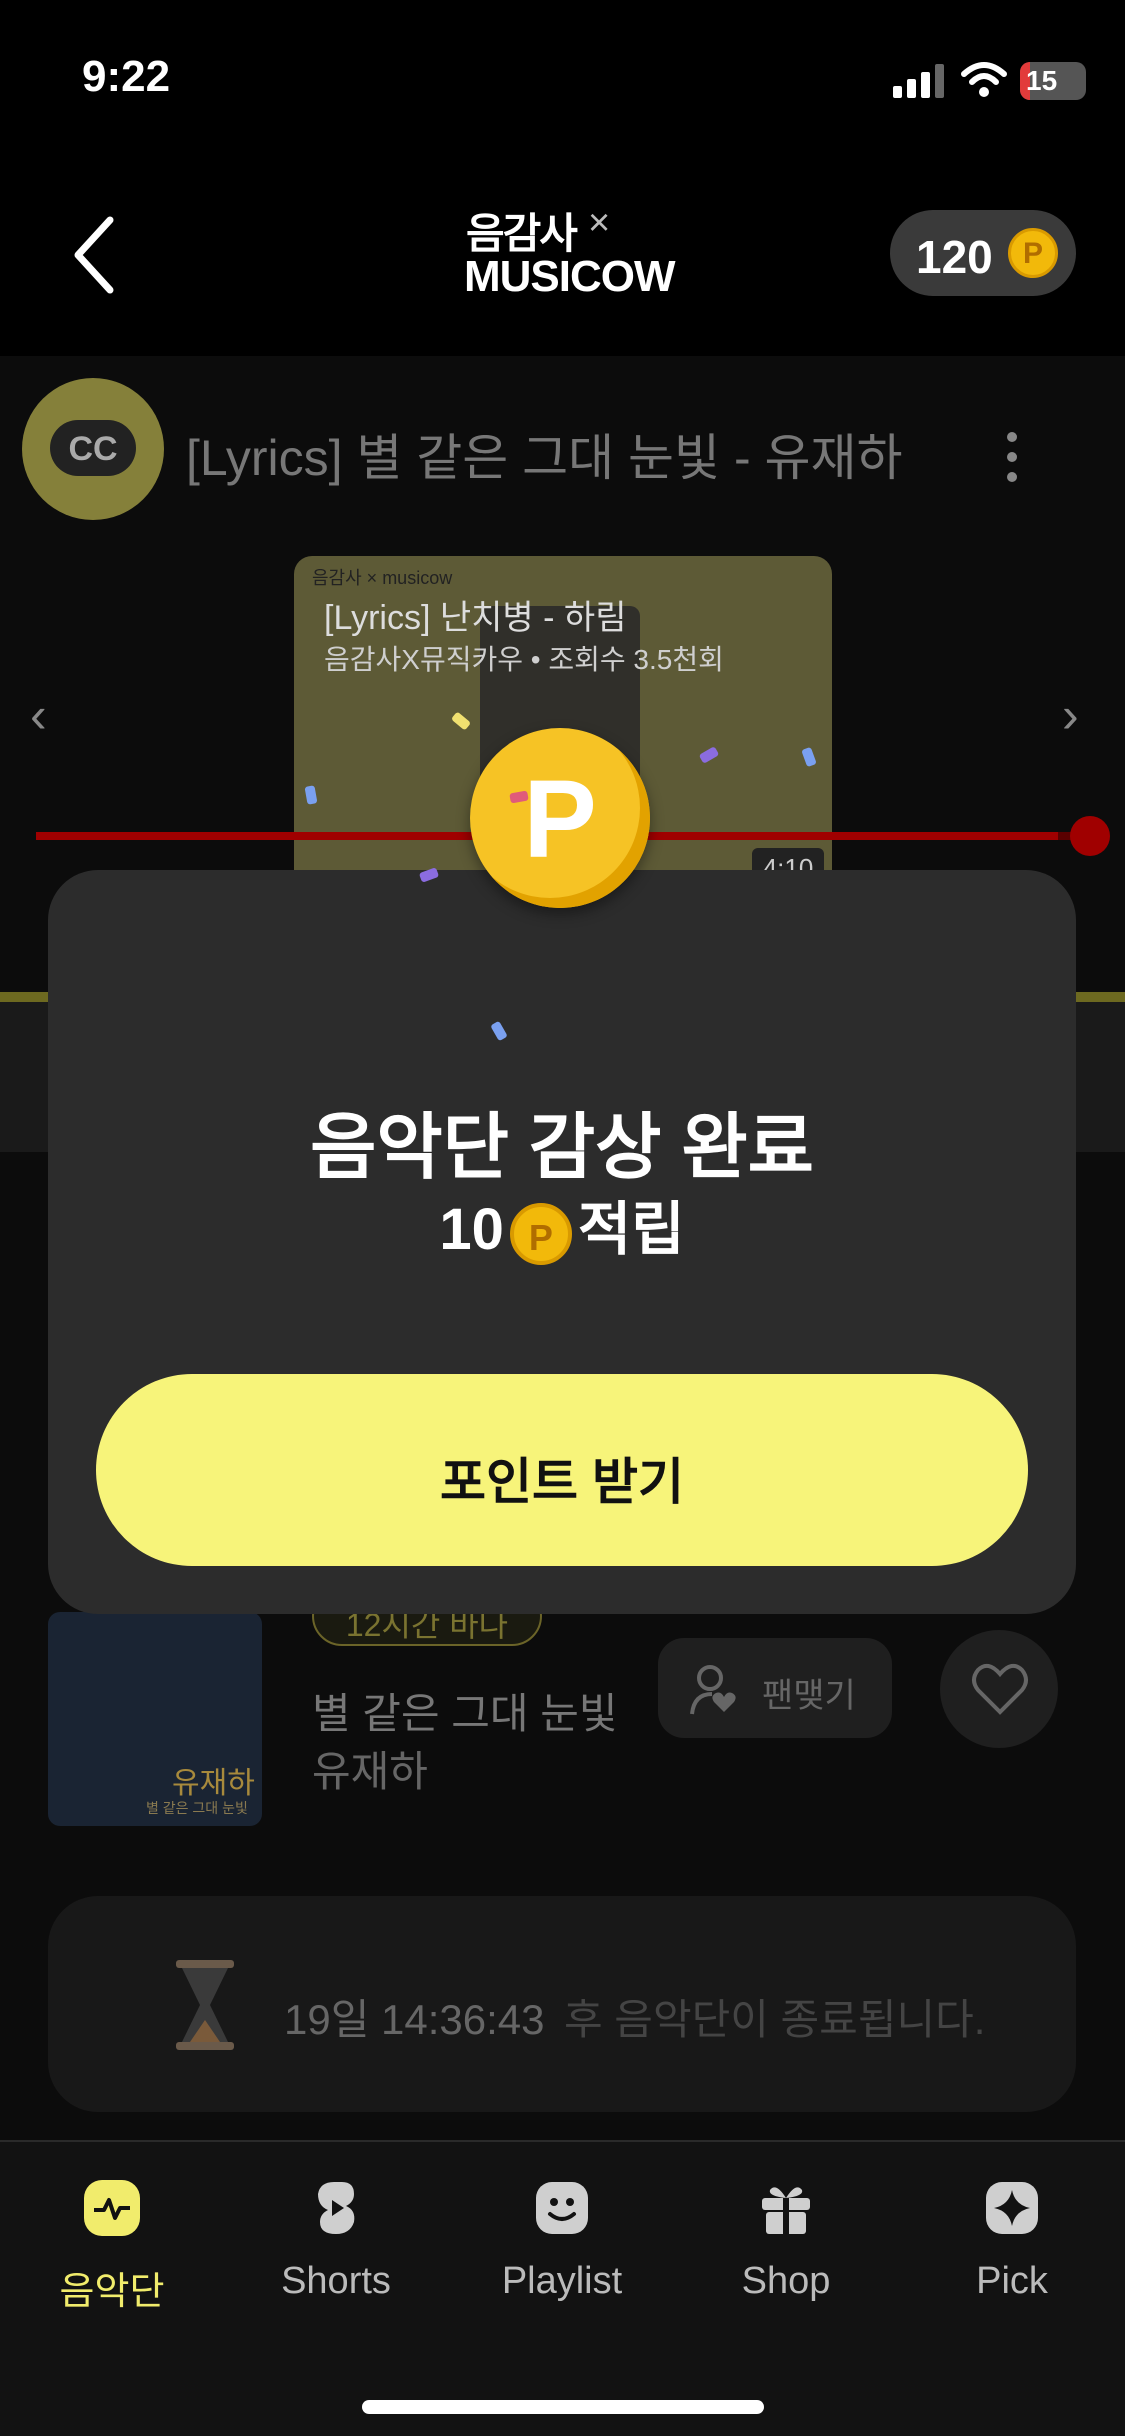  What do you see at coordinates (155, 1719) in the screenshot?
I see `album-art: 유재하 별 같은 그대 눈빛` at bounding box center [155, 1719].